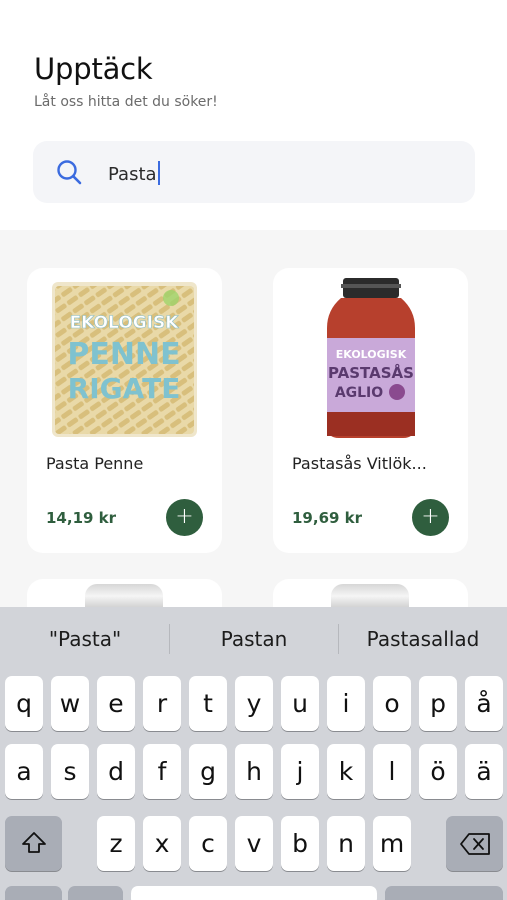  What do you see at coordinates (371, 372) in the screenshot?
I see `package-text: PASTASÅS` at bounding box center [371, 372].